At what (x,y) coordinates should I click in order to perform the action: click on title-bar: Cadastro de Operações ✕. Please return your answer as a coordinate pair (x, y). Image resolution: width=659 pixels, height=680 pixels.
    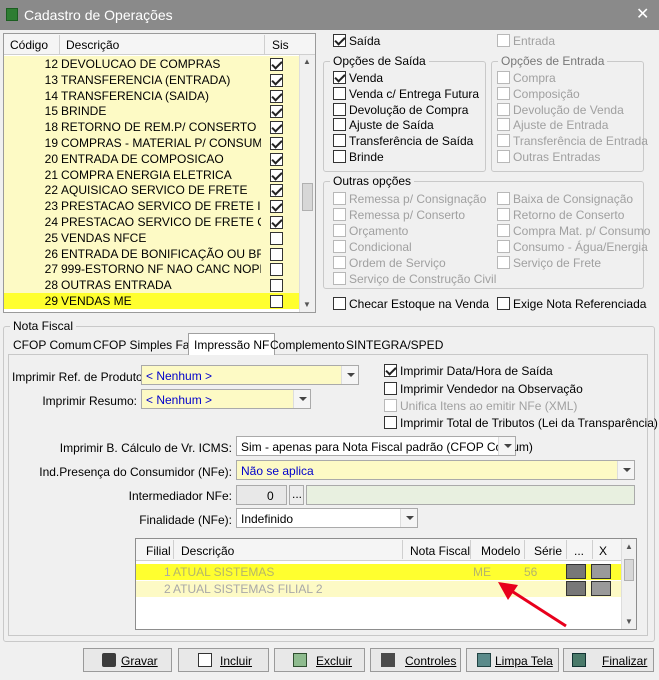
    Looking at the image, I should click on (329, 15).